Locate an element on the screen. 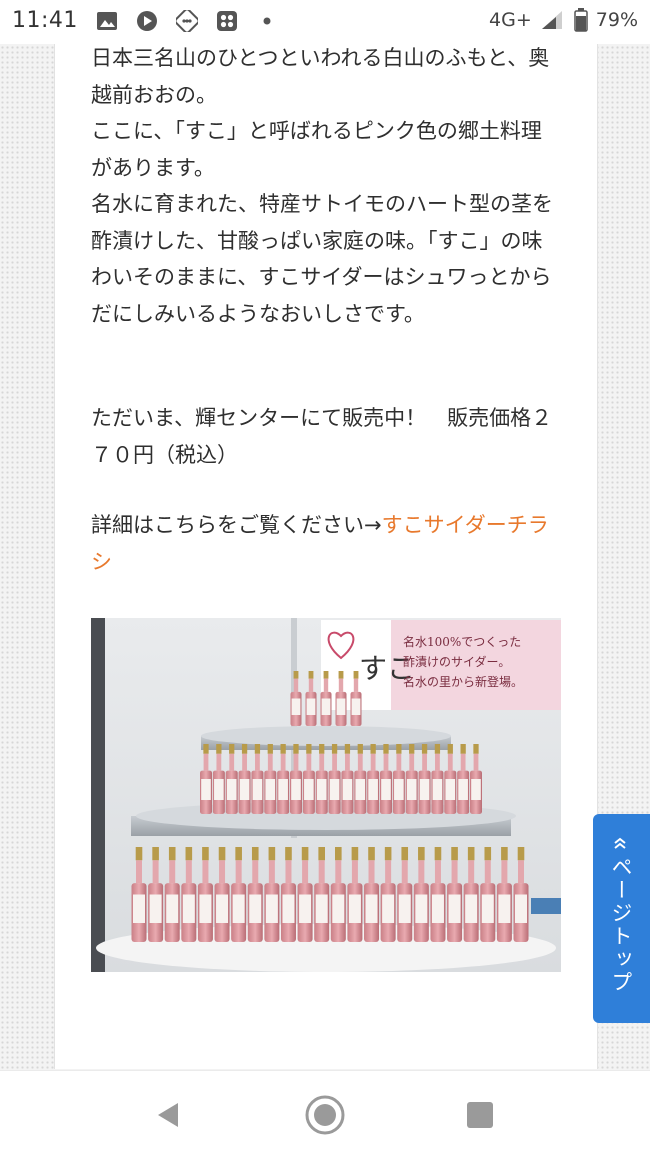  article-paragraph-details: 詳細はこちらをご覧ください→すこサイダーチラシ is located at coordinates (322, 543).